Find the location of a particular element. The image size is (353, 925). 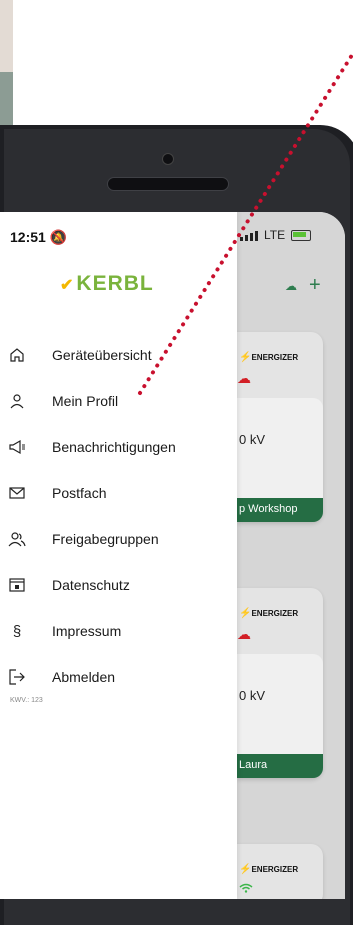

network-type: LTE is located at coordinates (275, 235).